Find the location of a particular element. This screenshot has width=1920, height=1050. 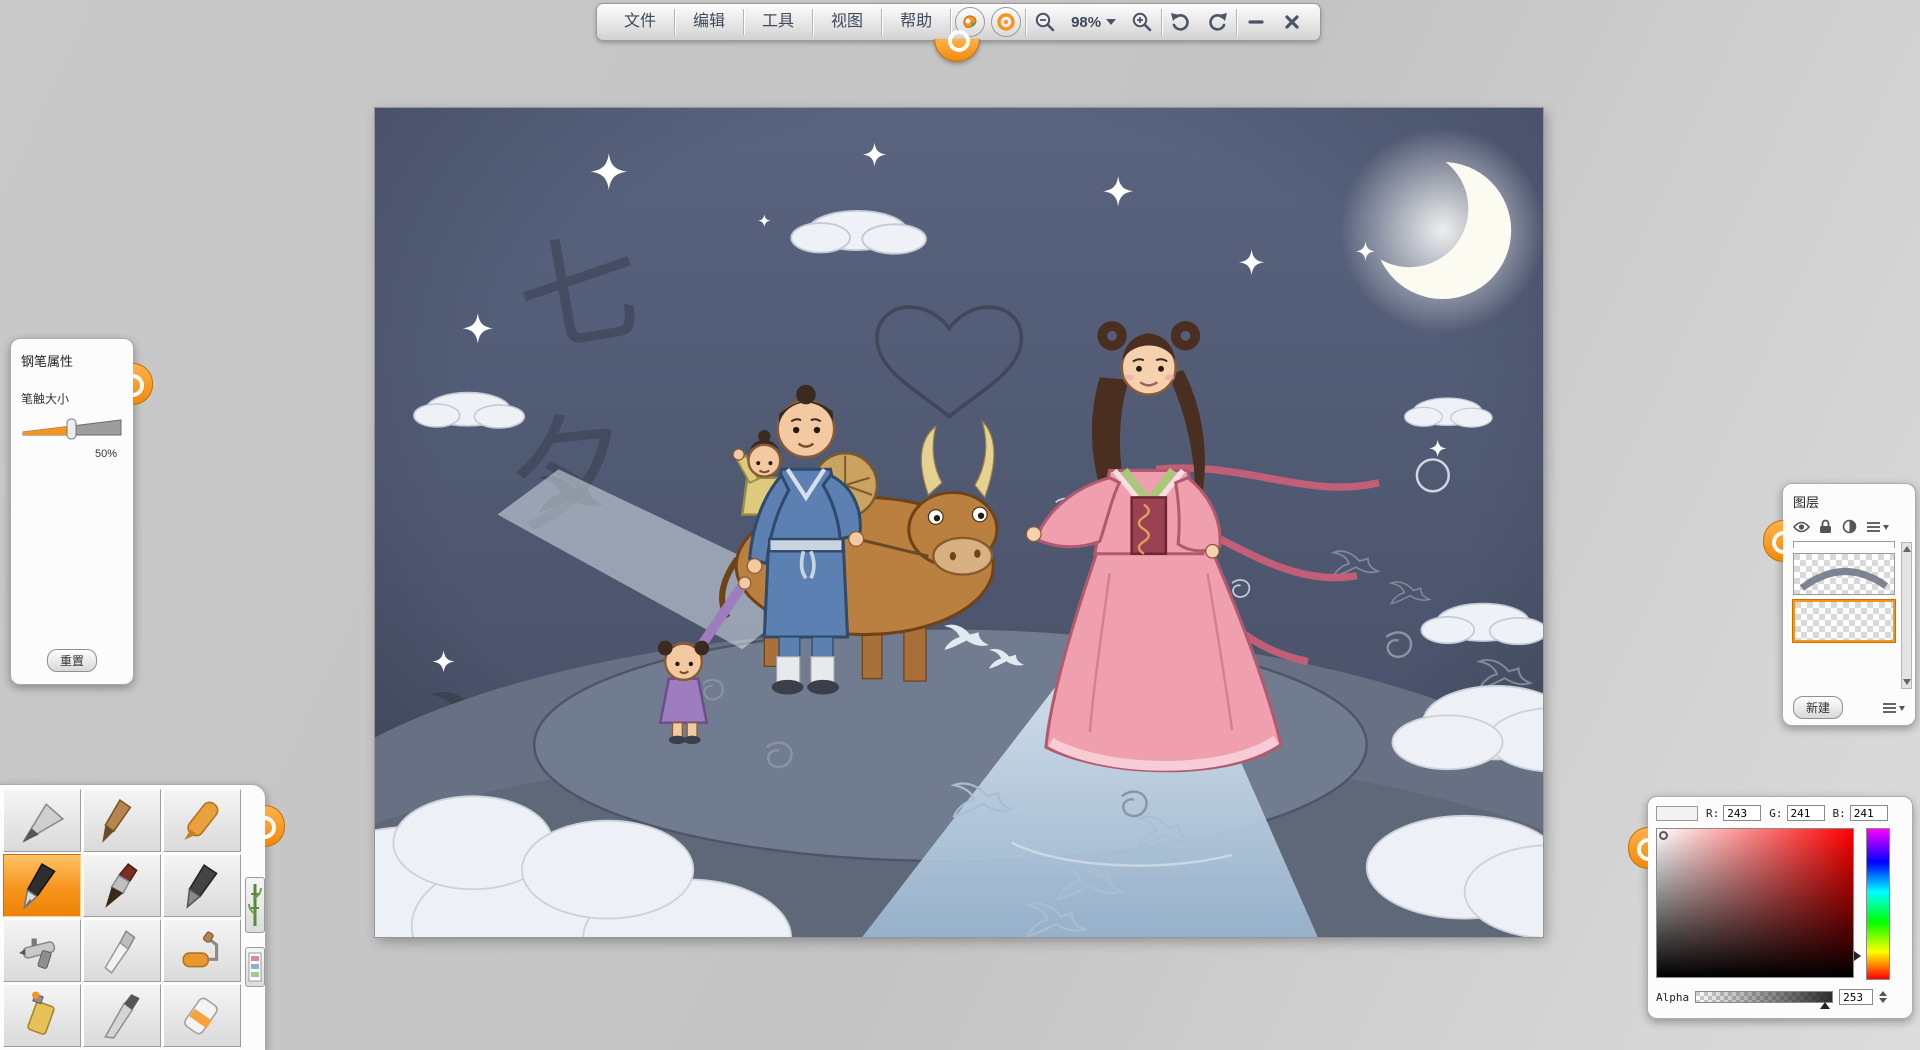

tracing-button is located at coordinates (1006, 22).